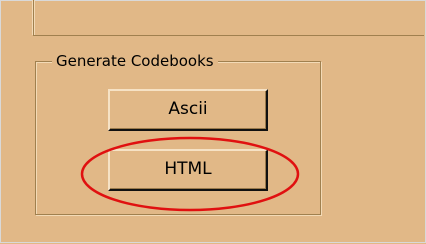 The width and height of the screenshot is (426, 244). What do you see at coordinates (135, 61) in the screenshot?
I see `groupbox-title: Generate Codebooks` at bounding box center [135, 61].